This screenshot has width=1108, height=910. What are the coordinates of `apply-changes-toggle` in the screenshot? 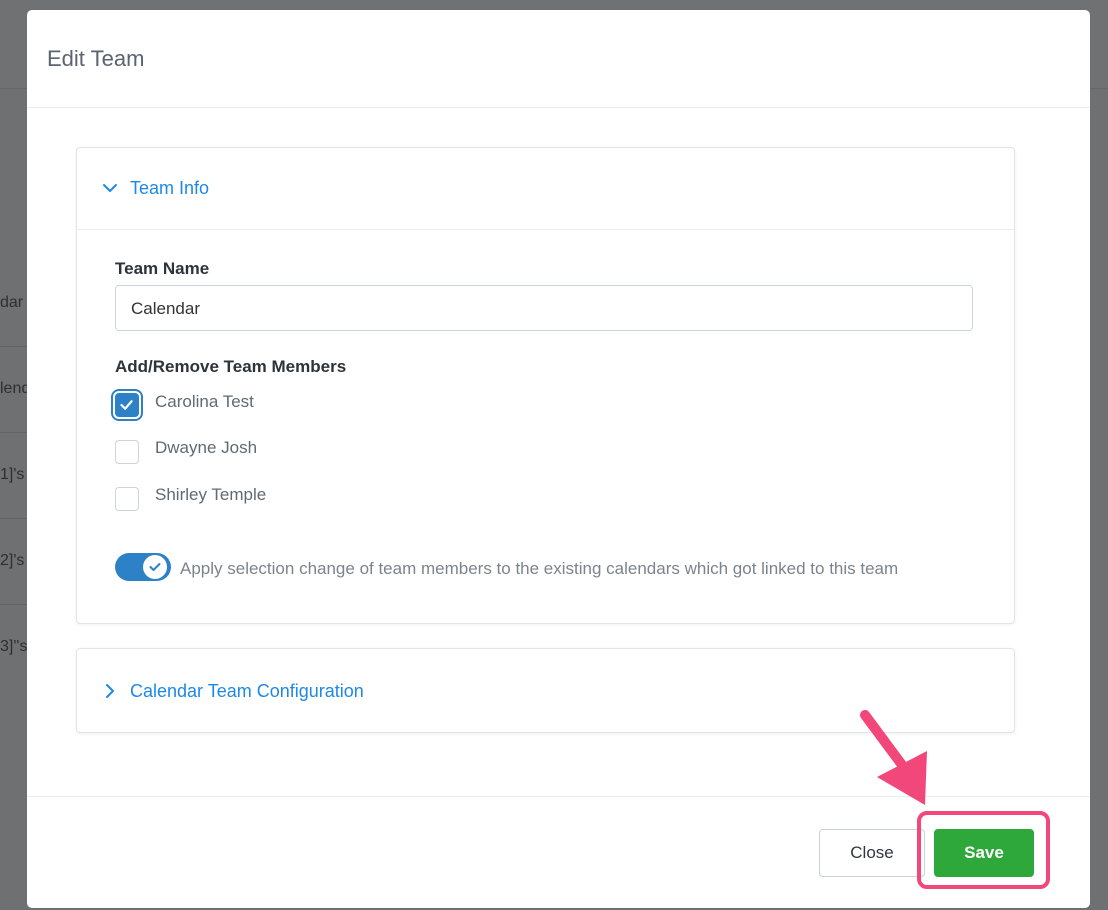 It's located at (143, 567).